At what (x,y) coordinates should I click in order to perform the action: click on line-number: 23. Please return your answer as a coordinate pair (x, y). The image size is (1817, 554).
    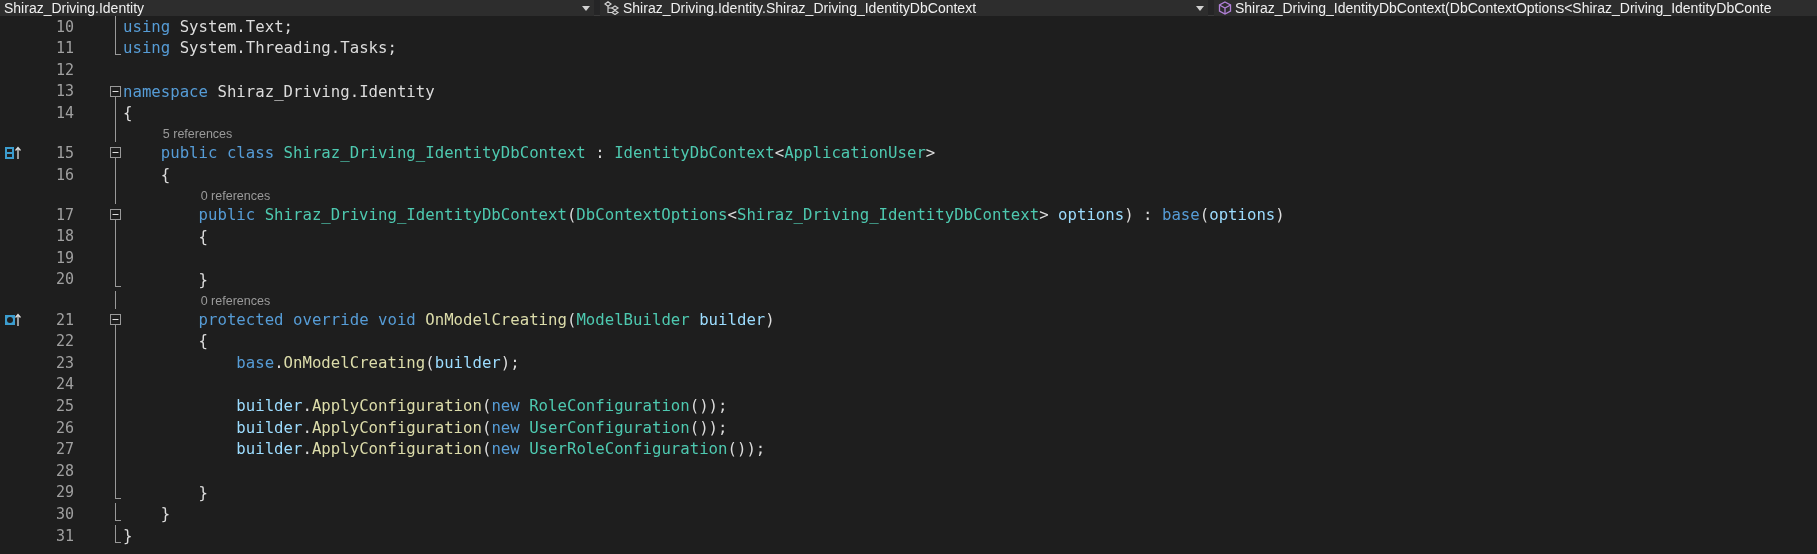
    Looking at the image, I should click on (64, 363).